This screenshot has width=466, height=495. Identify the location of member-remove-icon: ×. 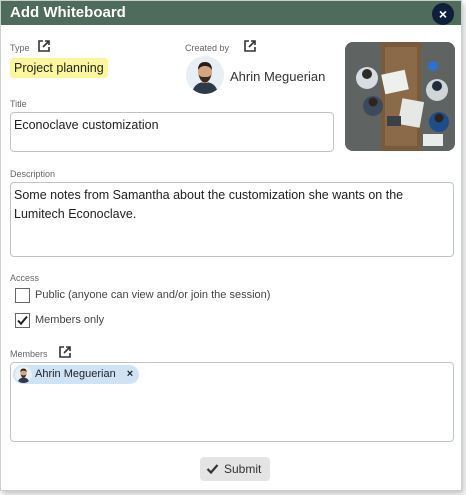
(130, 374).